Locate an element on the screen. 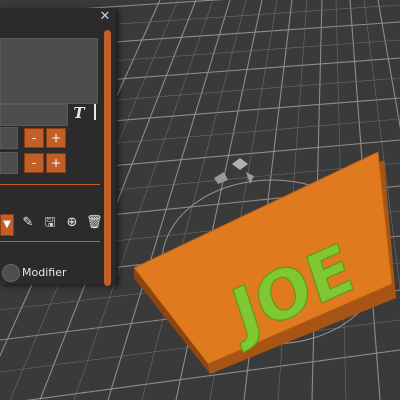  section-divider is located at coordinates (50, 184).